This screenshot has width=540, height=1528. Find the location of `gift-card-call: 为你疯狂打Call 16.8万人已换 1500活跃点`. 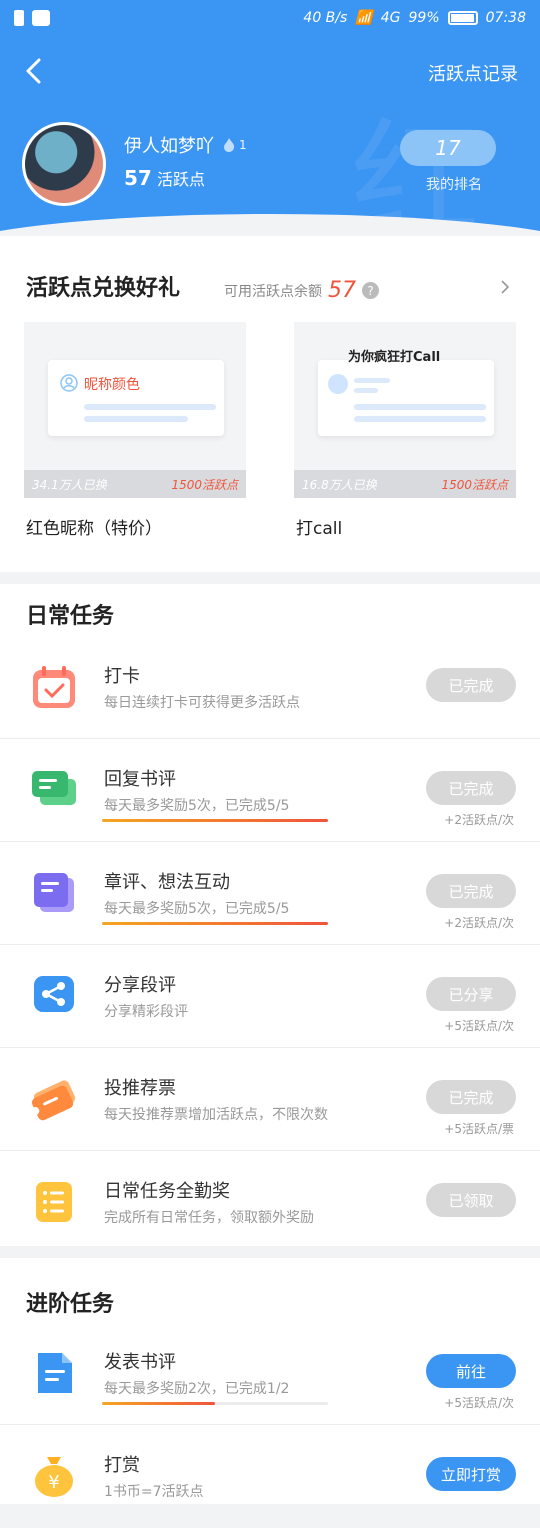

gift-card-call: 为你疯狂打Call 16.8万人已换 1500活跃点 is located at coordinates (405, 410).